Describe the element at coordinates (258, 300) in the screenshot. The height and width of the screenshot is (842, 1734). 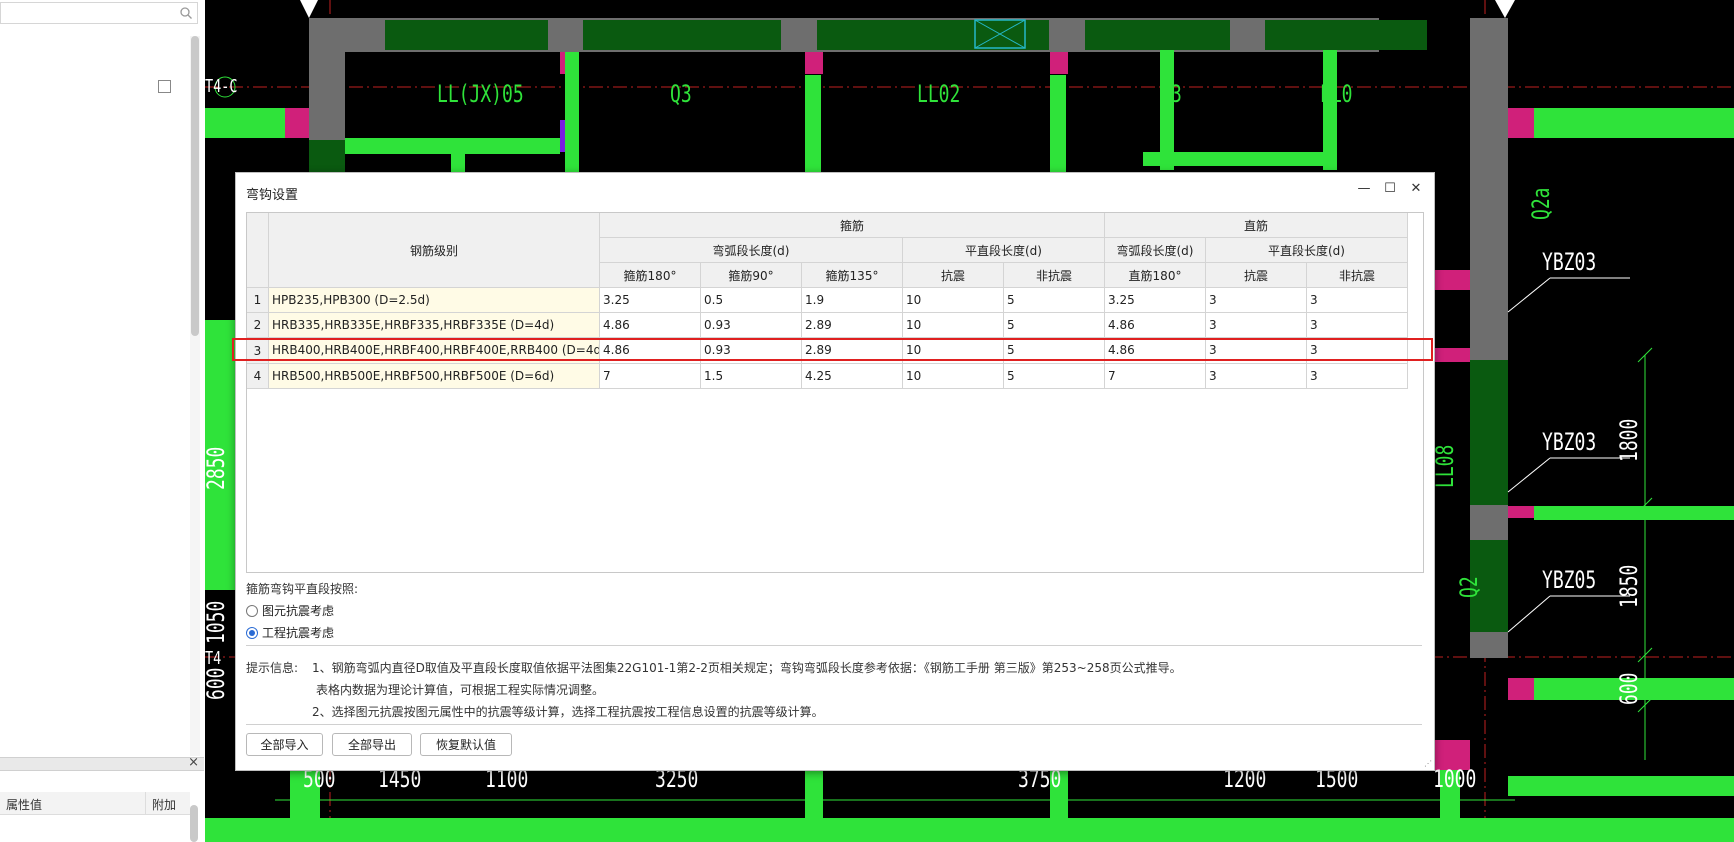
I see `row-number: 1` at that location.